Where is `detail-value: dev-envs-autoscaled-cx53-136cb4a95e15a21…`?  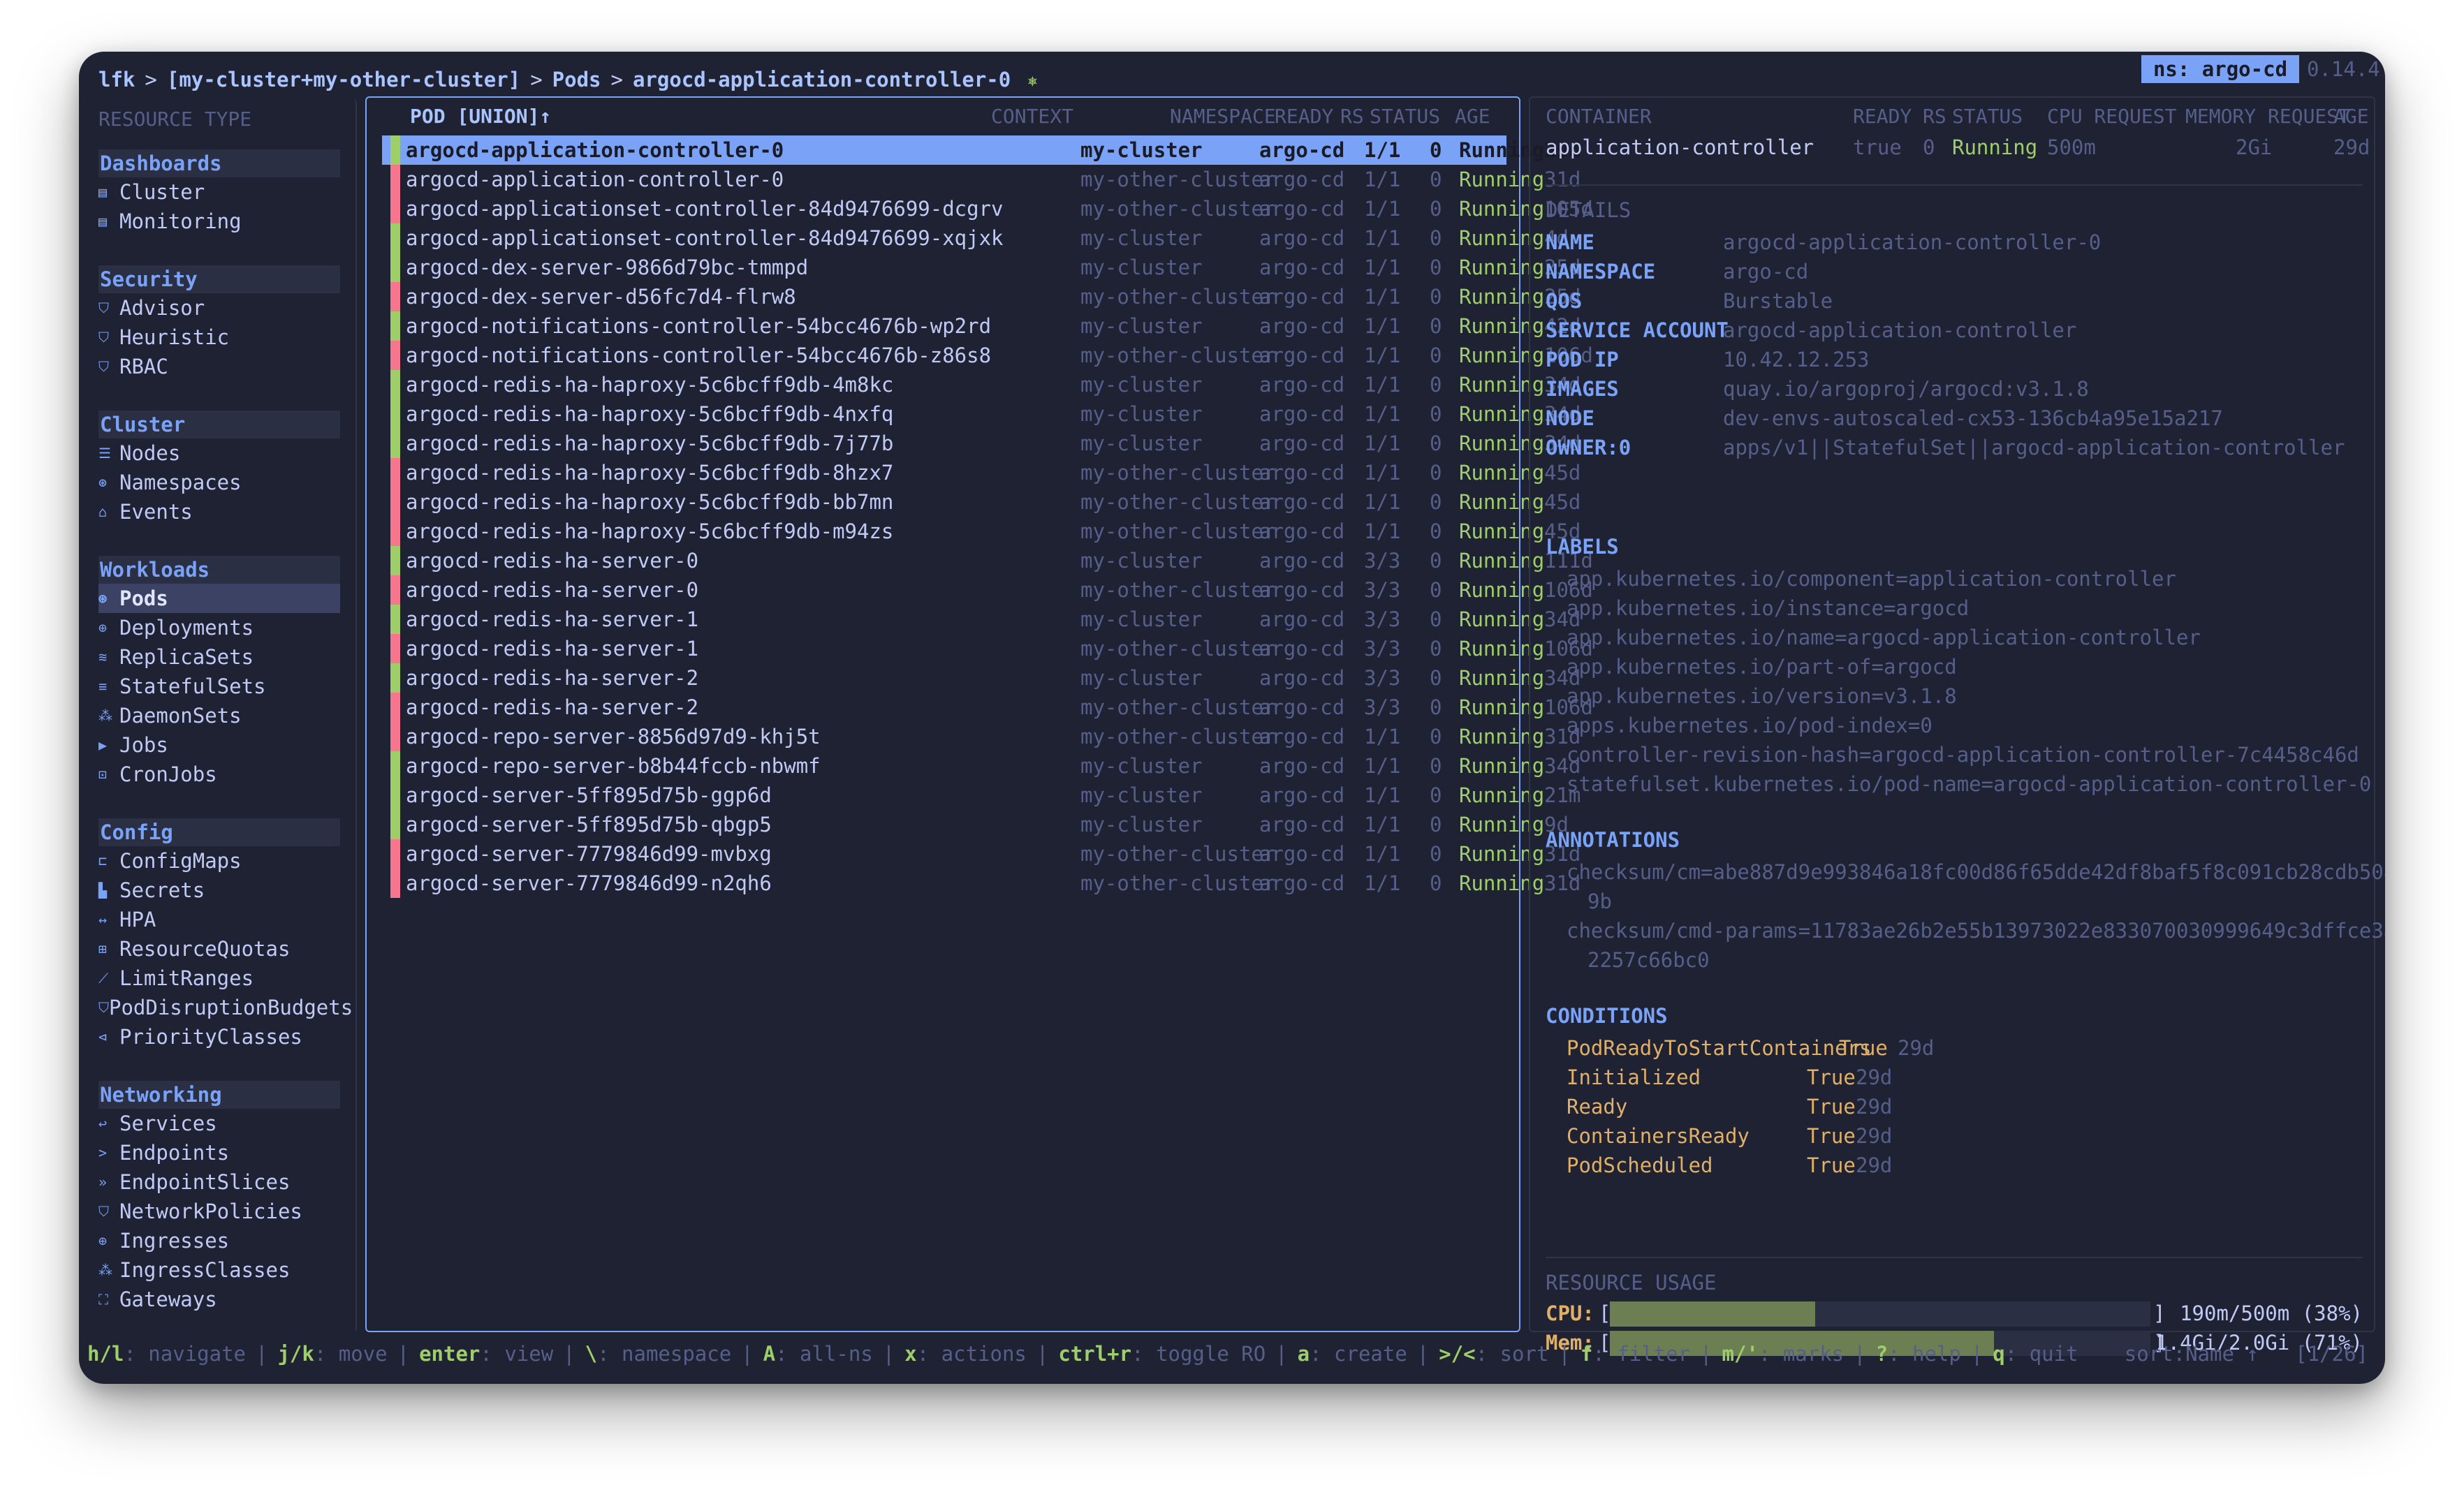
detail-value: dev-envs-autoscaled-cx53-136cb4a95e15a21… is located at coordinates (1973, 418).